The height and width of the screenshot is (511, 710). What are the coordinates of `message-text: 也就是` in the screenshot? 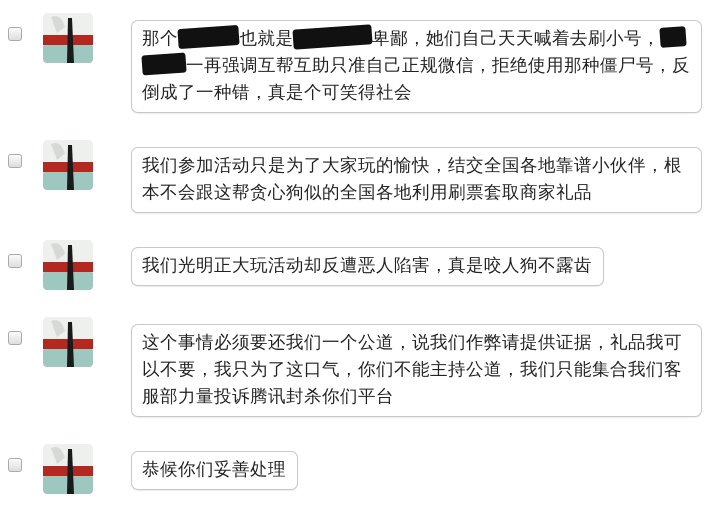 It's located at (266, 39).